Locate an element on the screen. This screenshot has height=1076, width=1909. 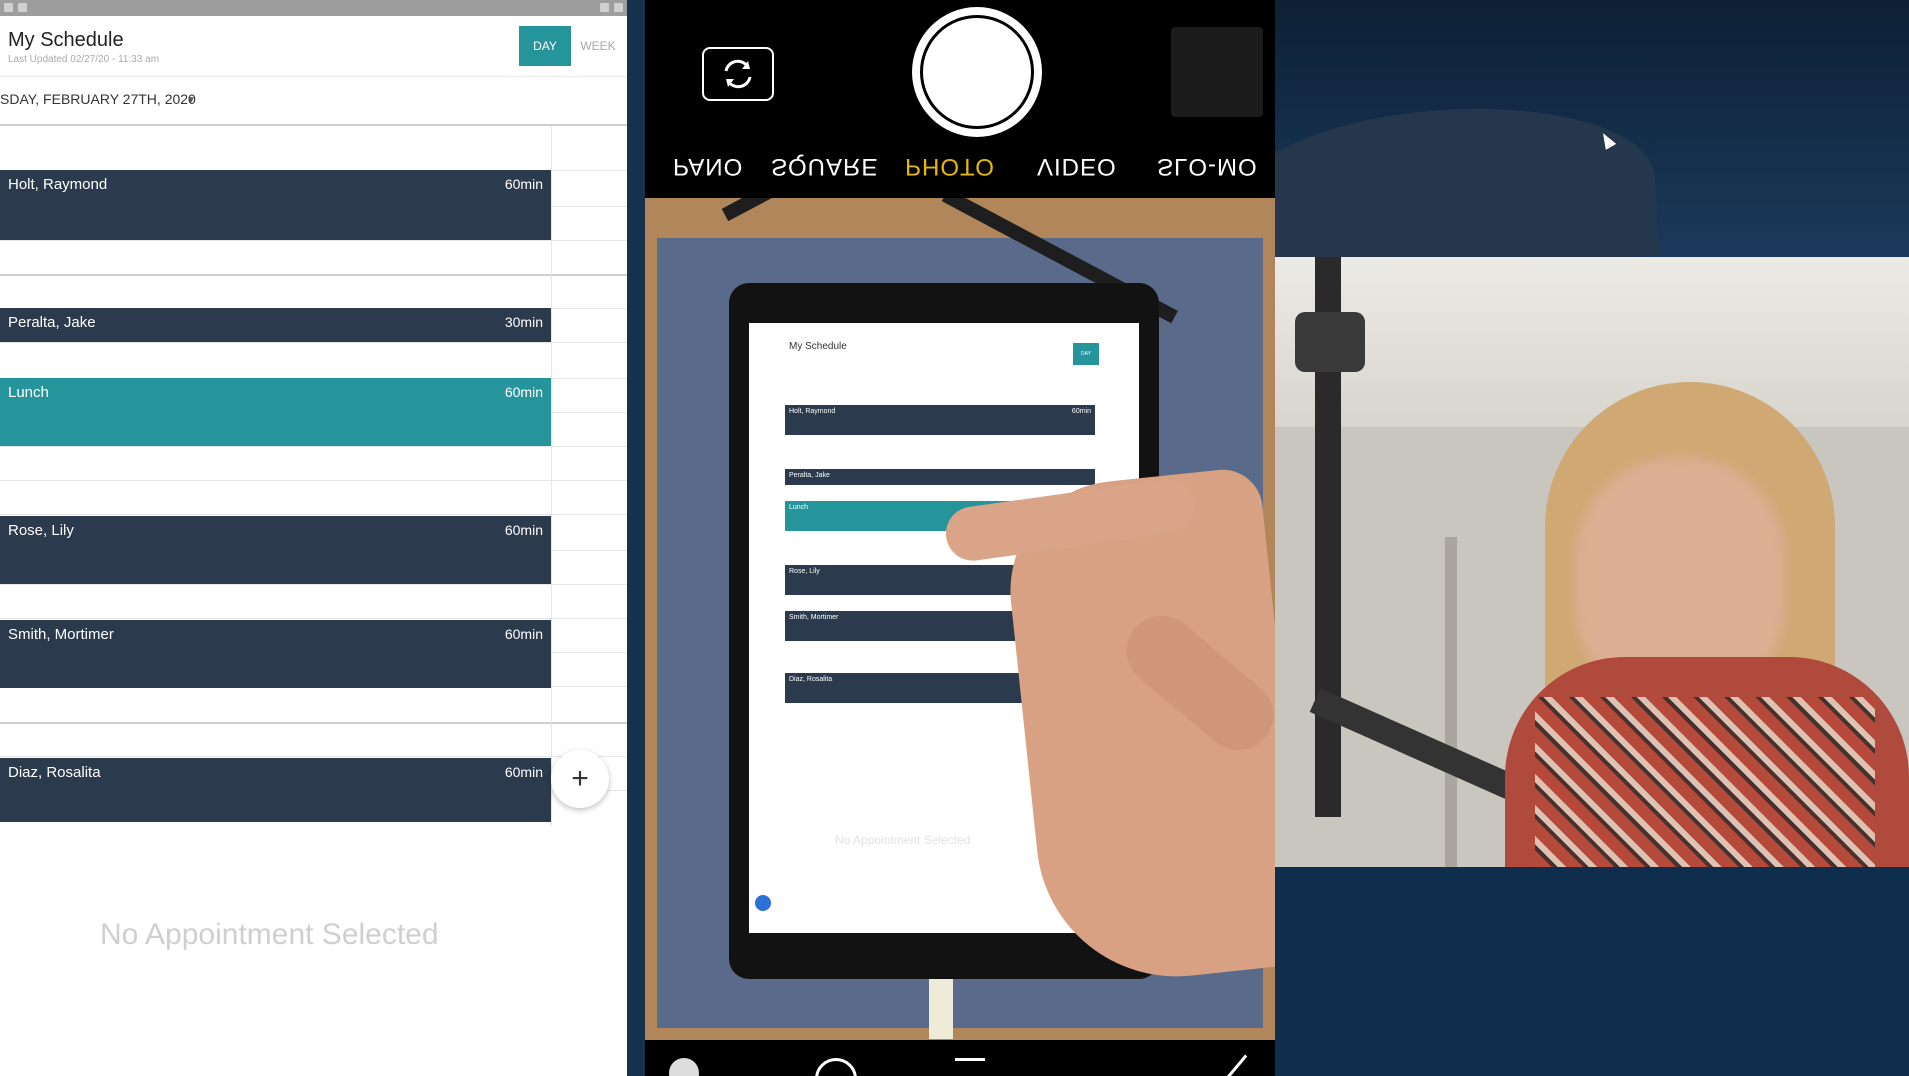
wifi-icon is located at coordinates (604, 7).